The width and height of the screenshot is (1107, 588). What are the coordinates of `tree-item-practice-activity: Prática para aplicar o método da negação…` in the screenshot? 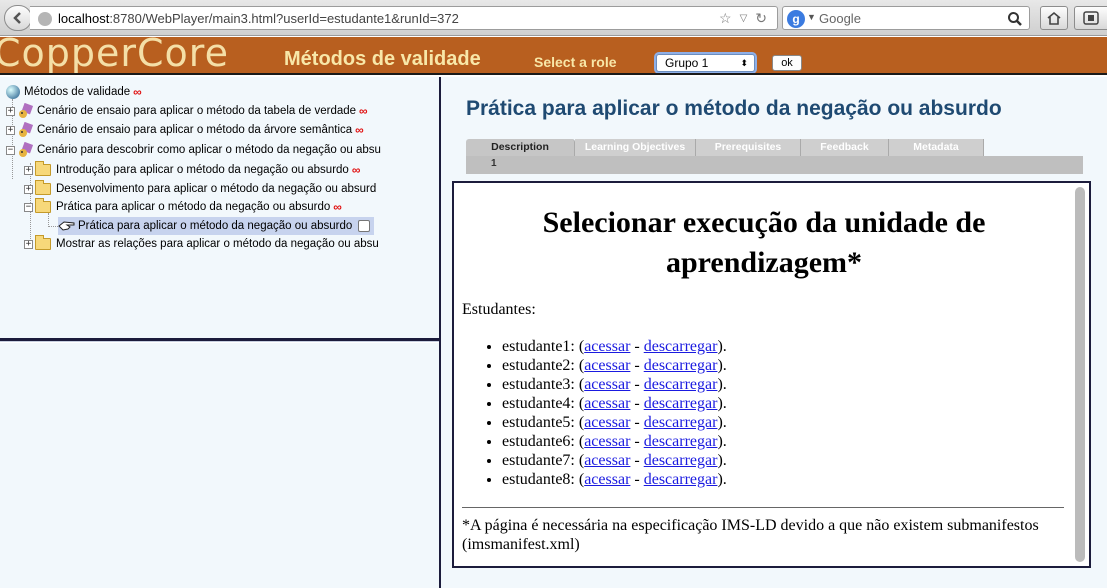 It's located at (216, 226).